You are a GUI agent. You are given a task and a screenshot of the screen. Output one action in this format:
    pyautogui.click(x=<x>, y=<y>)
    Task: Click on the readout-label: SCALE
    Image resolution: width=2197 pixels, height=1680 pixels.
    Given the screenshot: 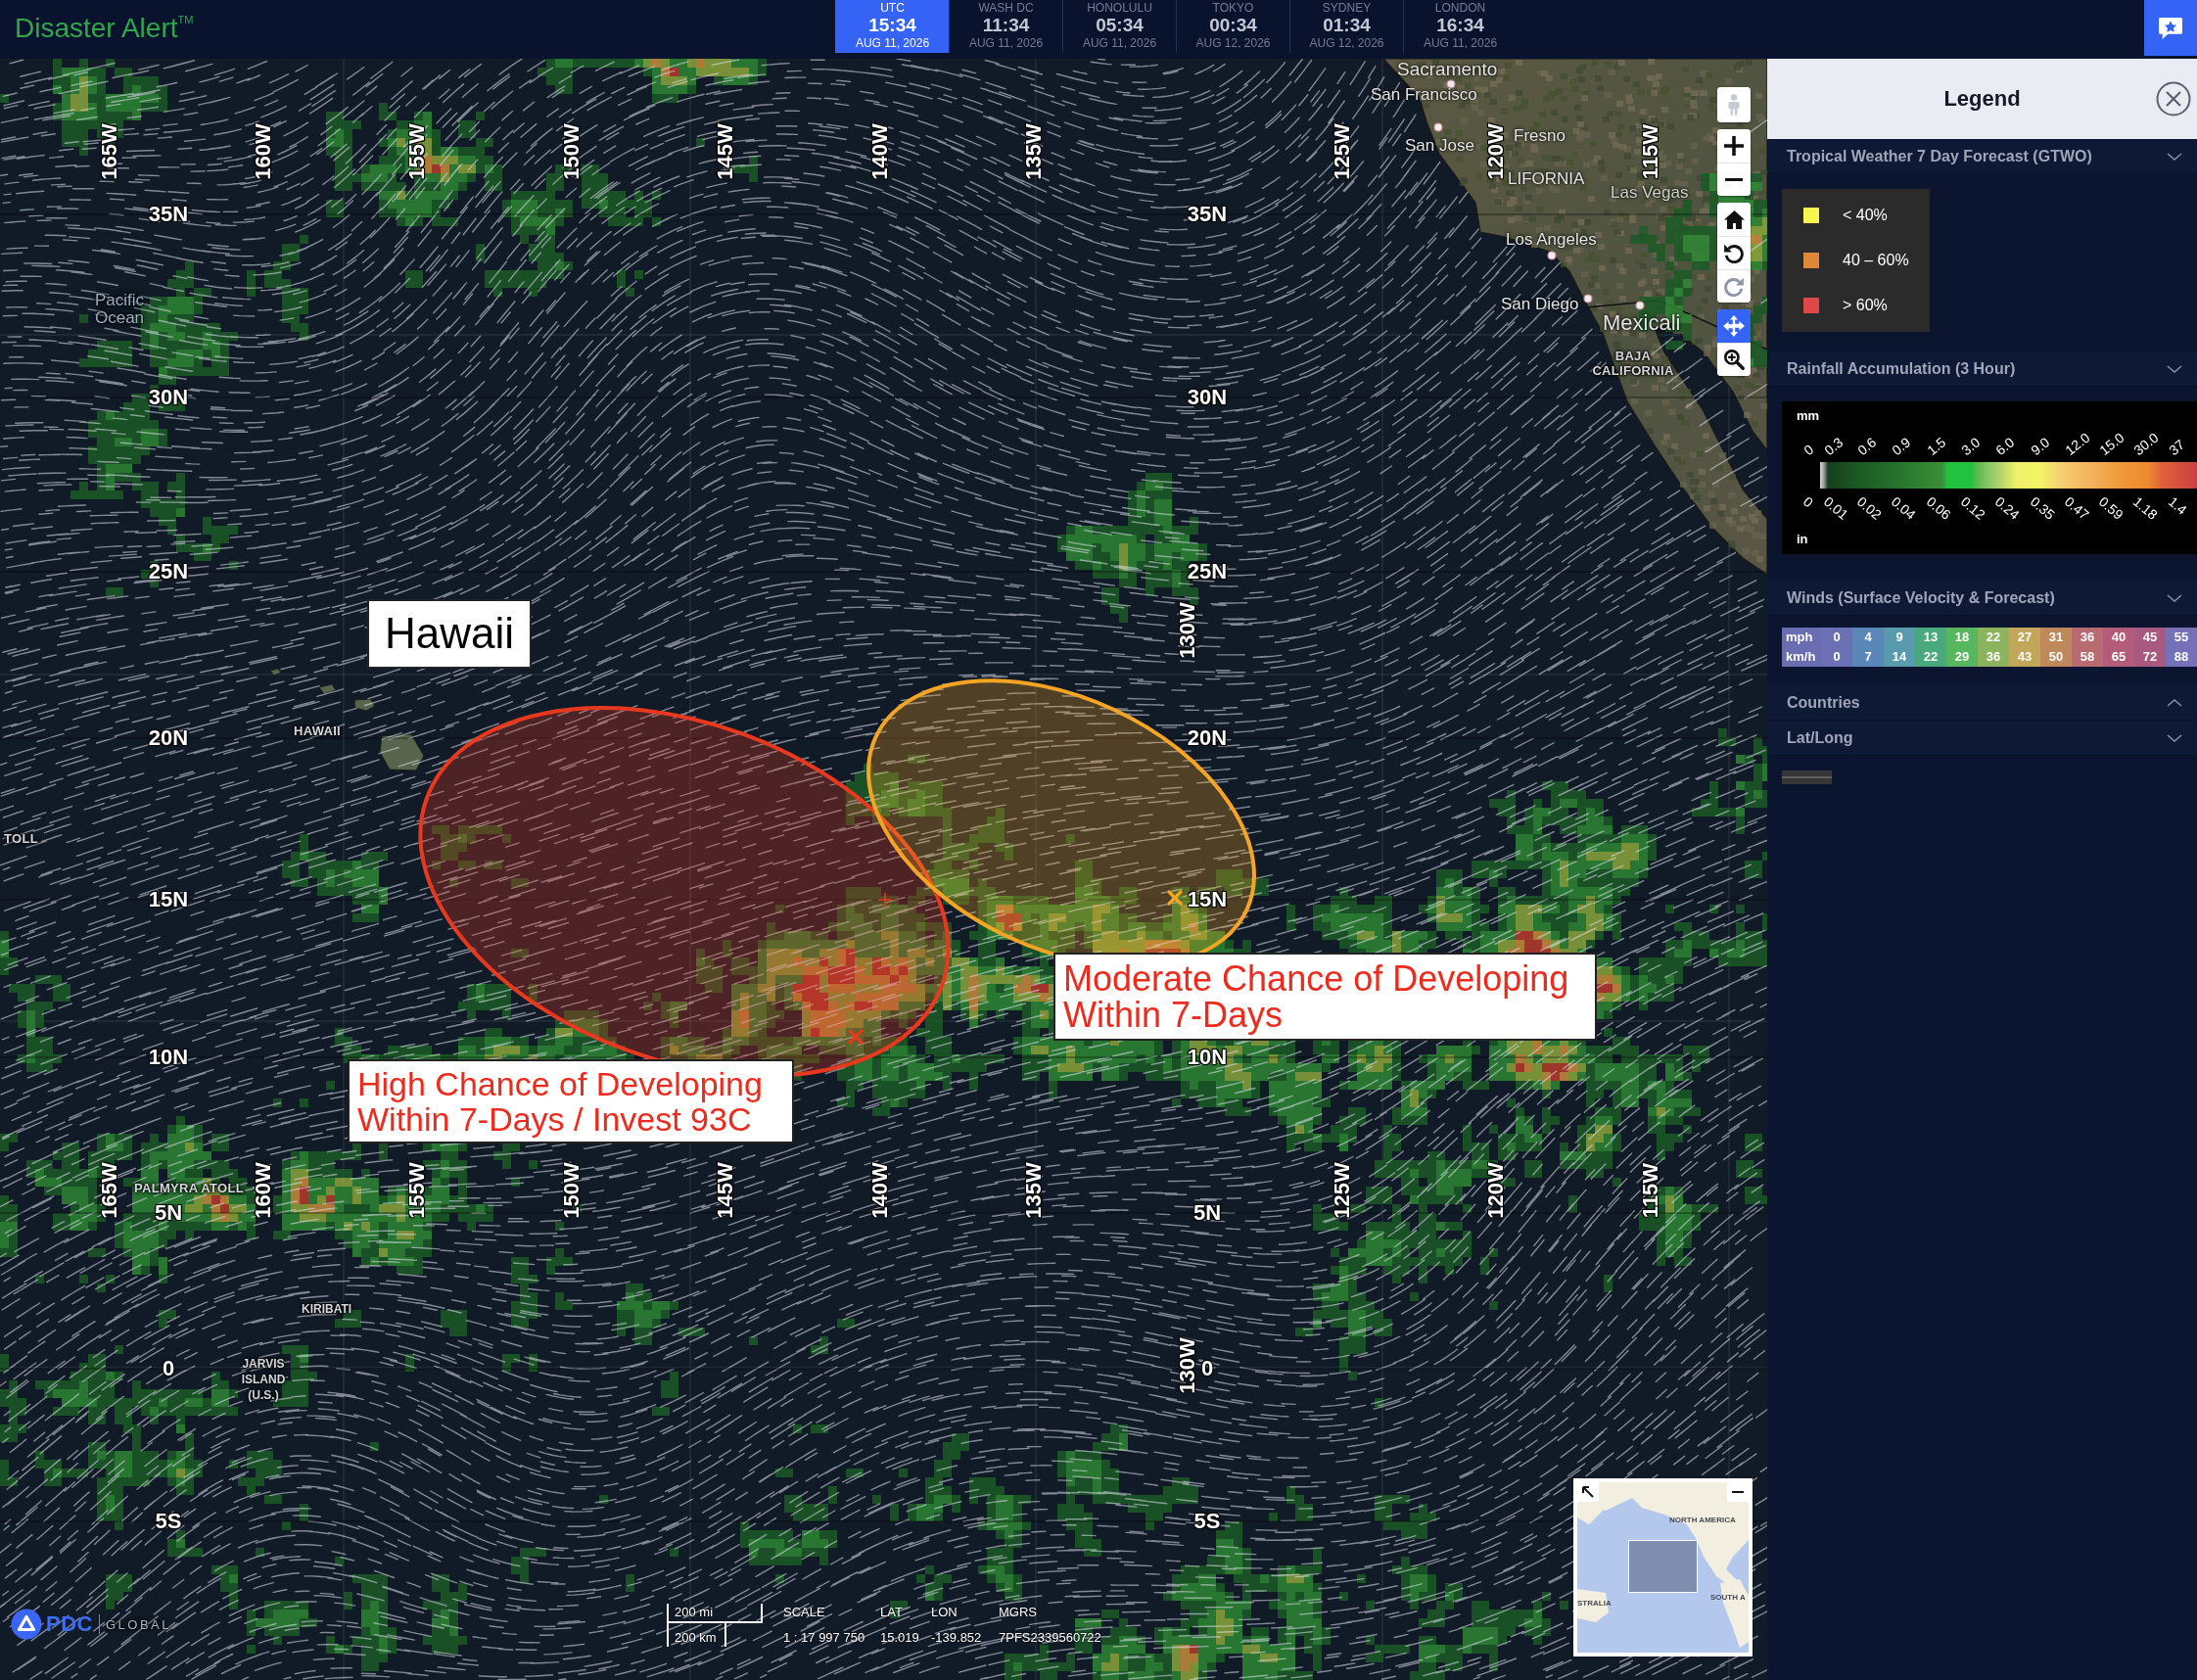 What is the action you would take?
    pyautogui.click(x=804, y=1612)
    